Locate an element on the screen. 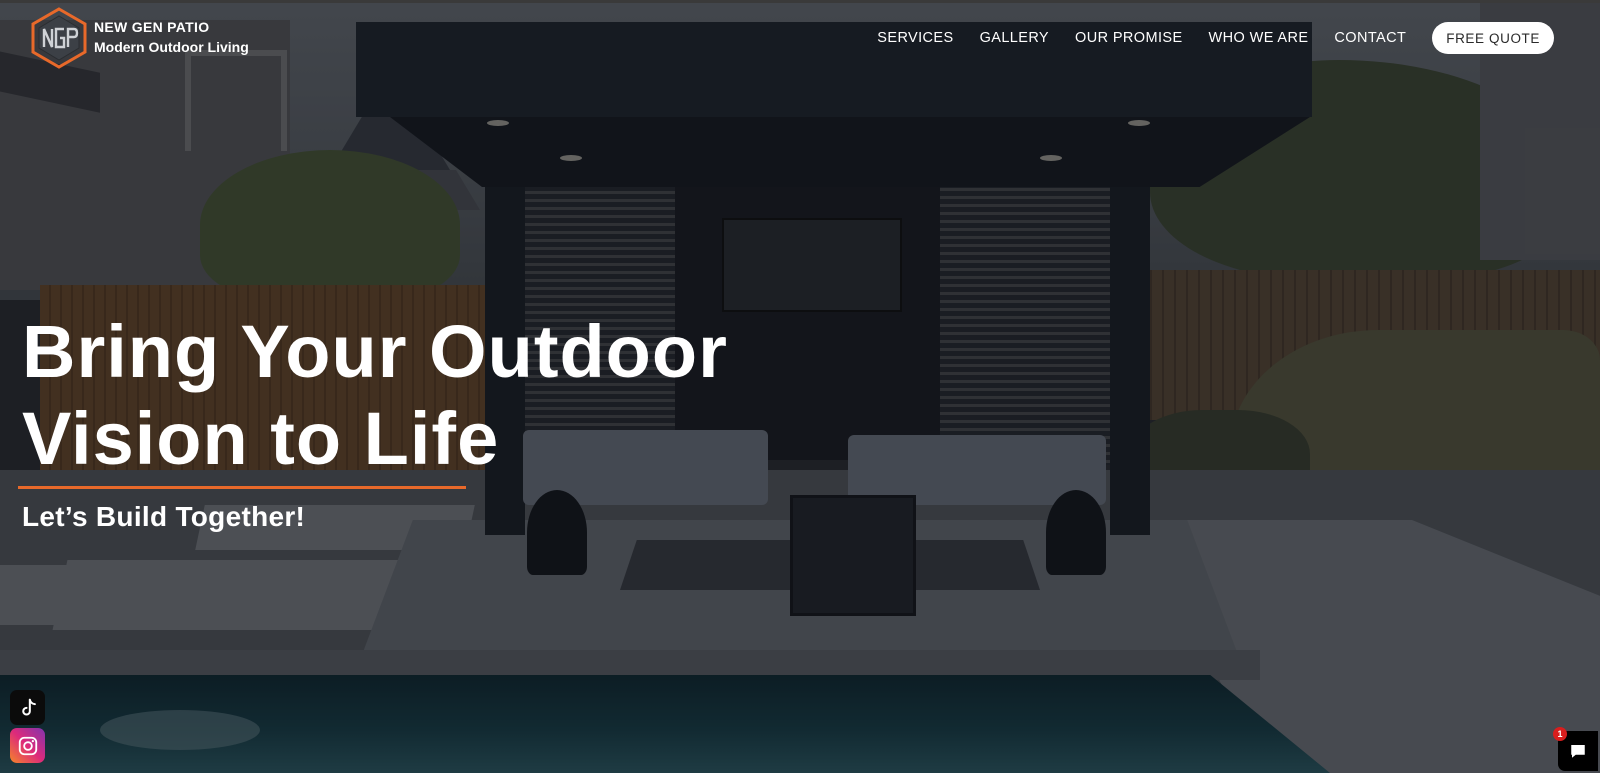 The width and height of the screenshot is (1600, 773). headline-underline is located at coordinates (242, 487).